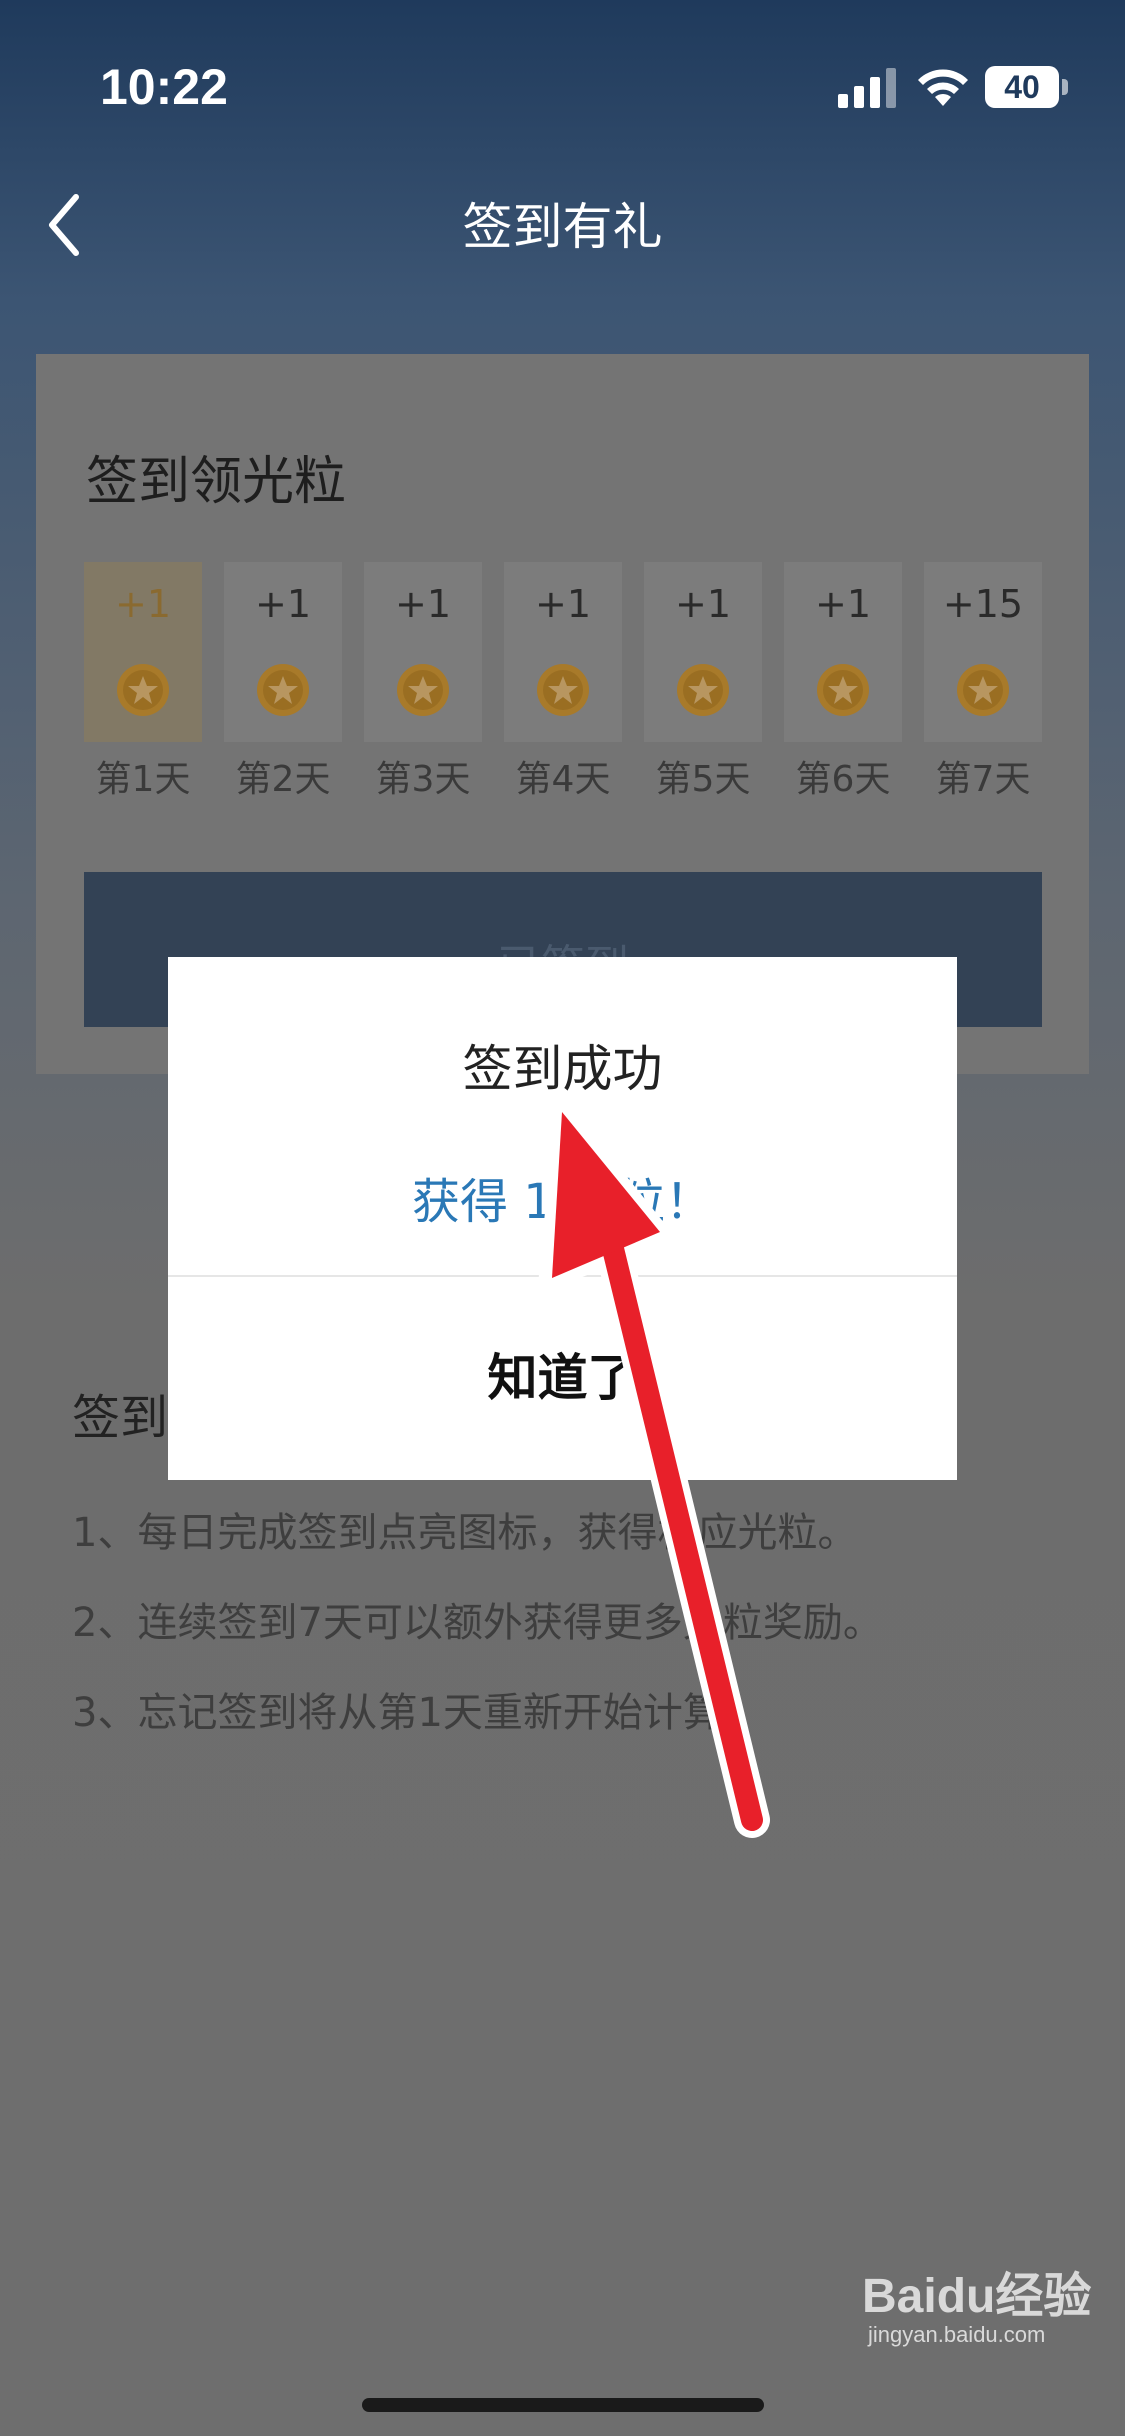  What do you see at coordinates (977, 2296) in the screenshot?
I see `watermark-logo: Baidu经验` at bounding box center [977, 2296].